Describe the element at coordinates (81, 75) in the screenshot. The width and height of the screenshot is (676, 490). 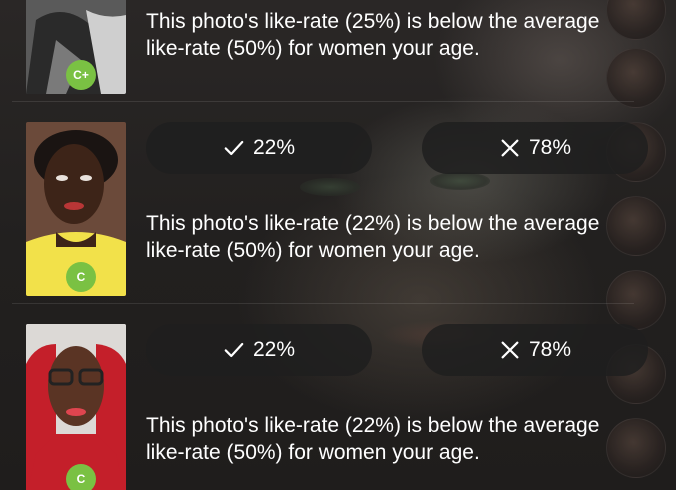
I see `grade-badge: C+` at that location.